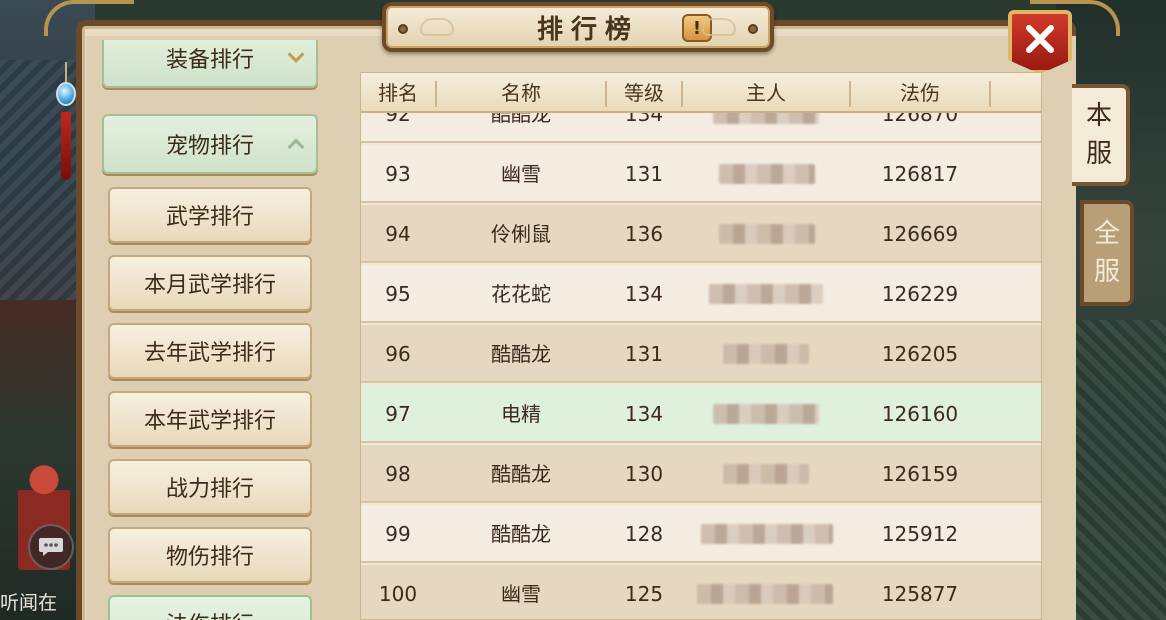  I want to click on header-owner: 主人, so click(766, 93).